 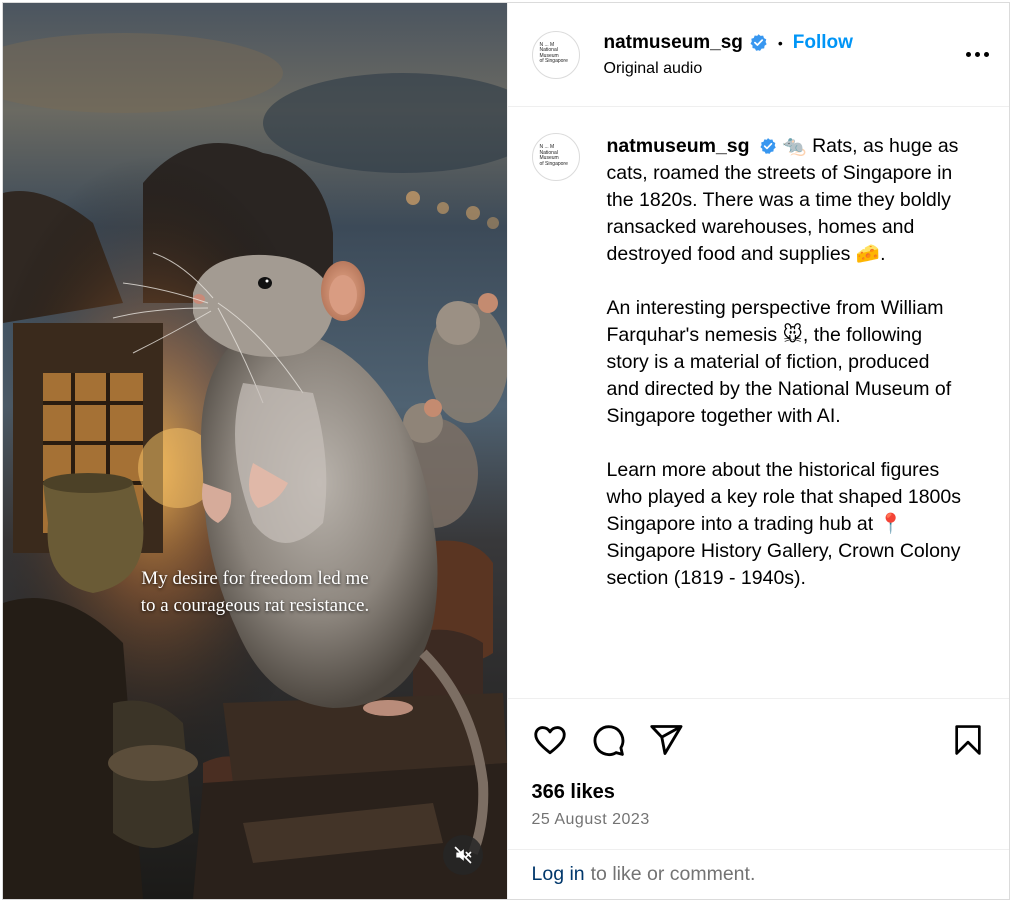 I want to click on post-date: 25 August 2023, so click(x=590, y=819).